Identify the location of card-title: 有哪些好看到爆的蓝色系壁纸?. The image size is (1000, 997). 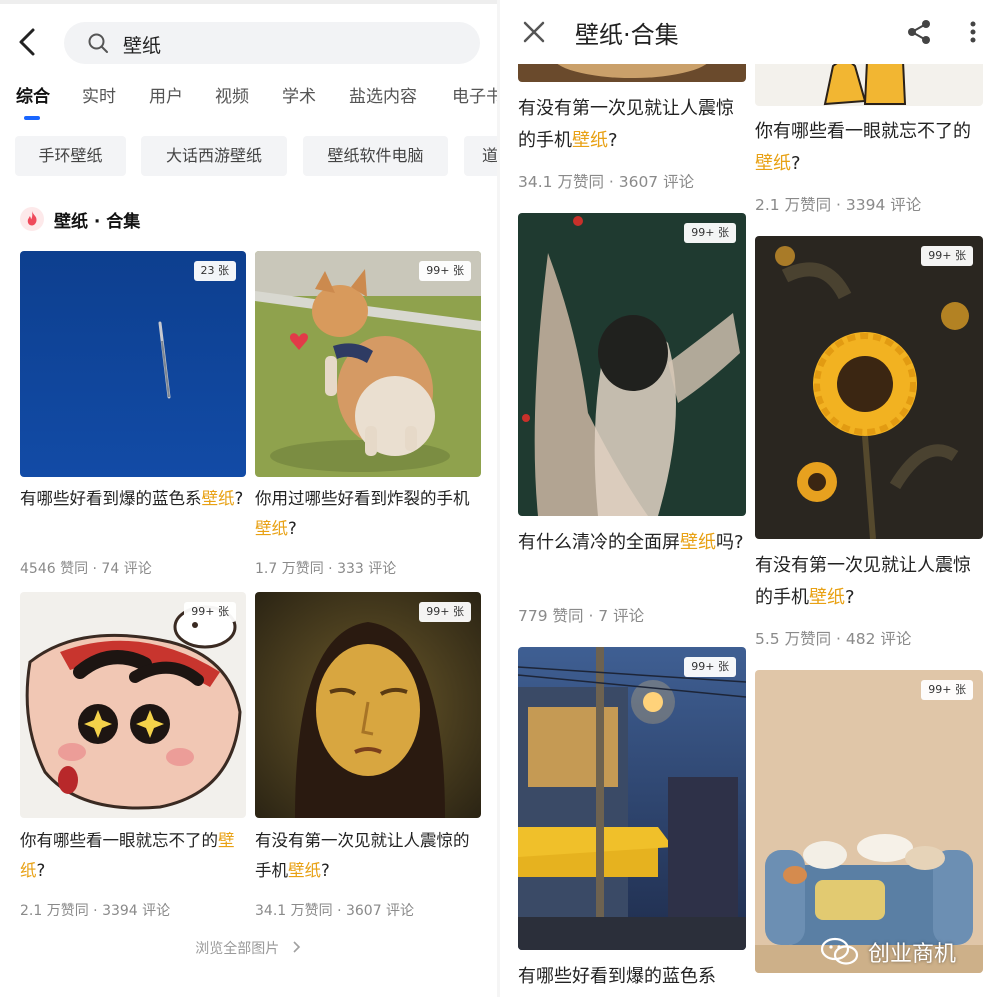
(133, 499).